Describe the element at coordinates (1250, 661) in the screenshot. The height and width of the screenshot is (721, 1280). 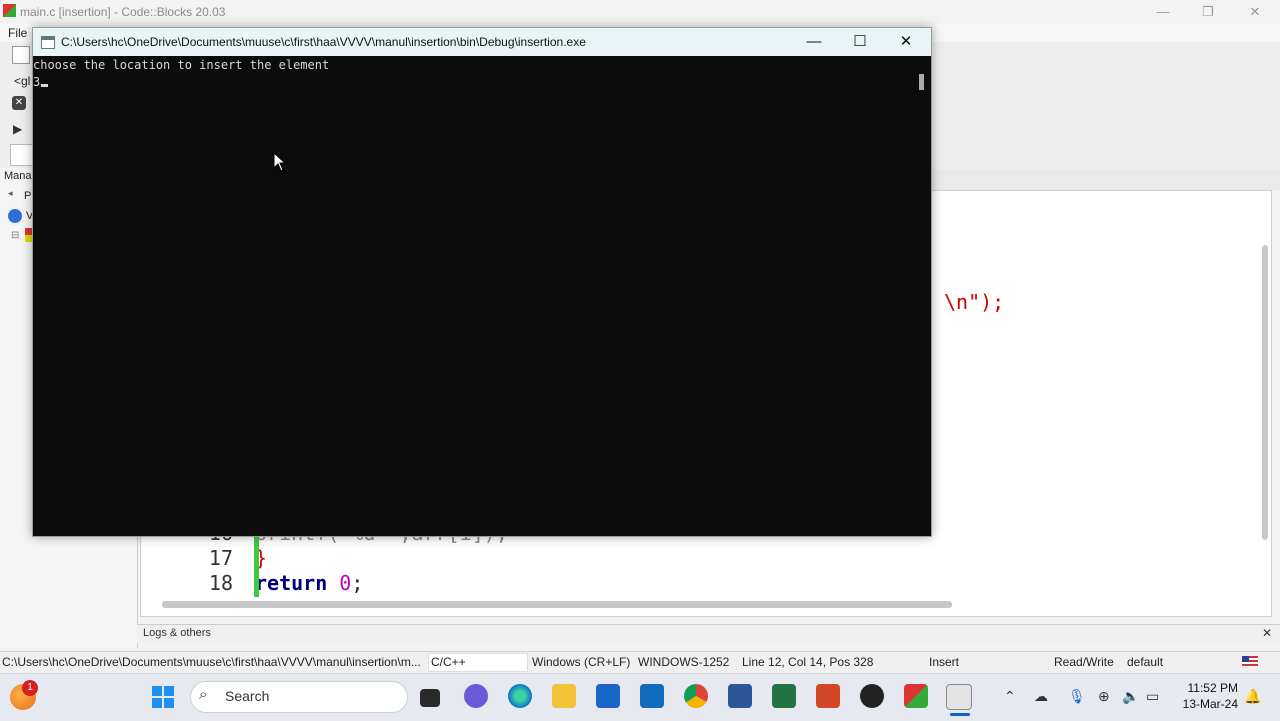
I see `us-flag-icon` at that location.